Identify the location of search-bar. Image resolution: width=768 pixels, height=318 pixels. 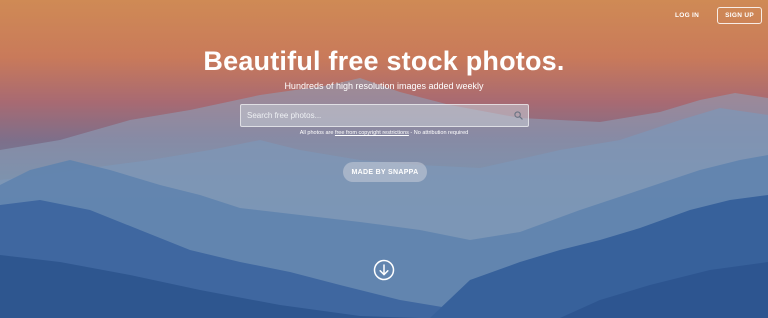
(384, 115).